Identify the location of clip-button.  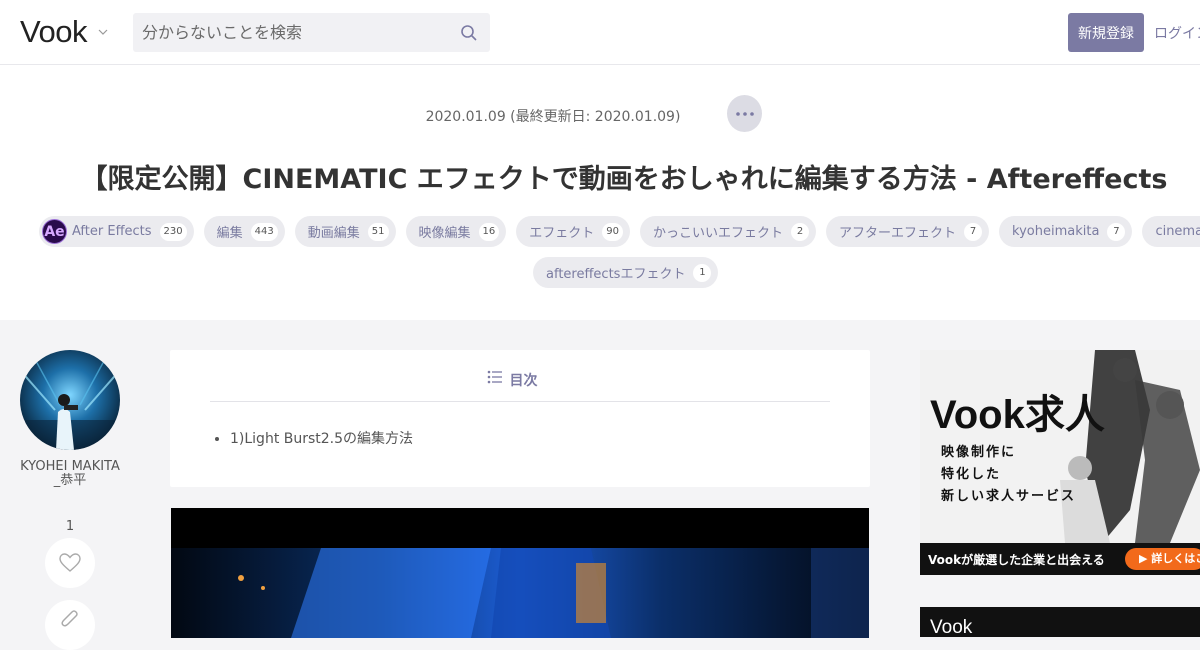
(70, 625).